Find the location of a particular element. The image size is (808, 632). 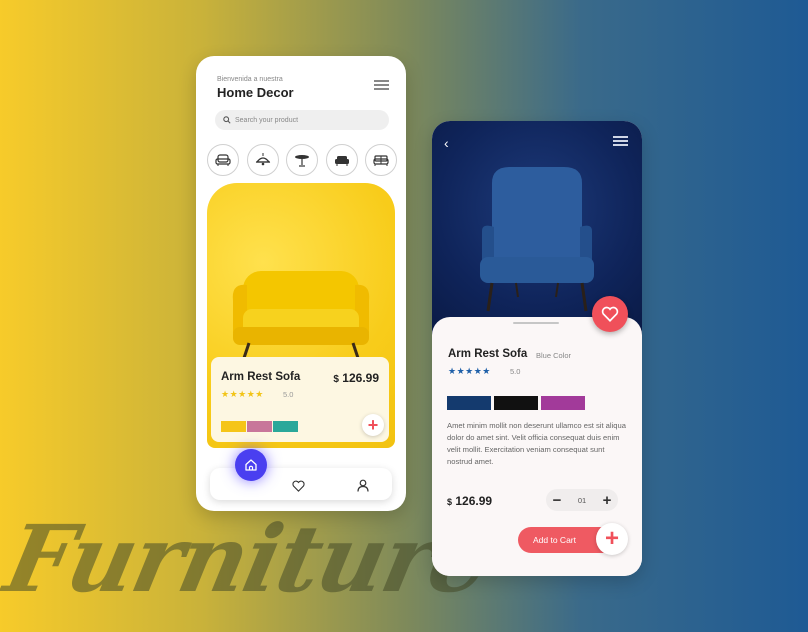

heart-icon is located at coordinates (298, 486).